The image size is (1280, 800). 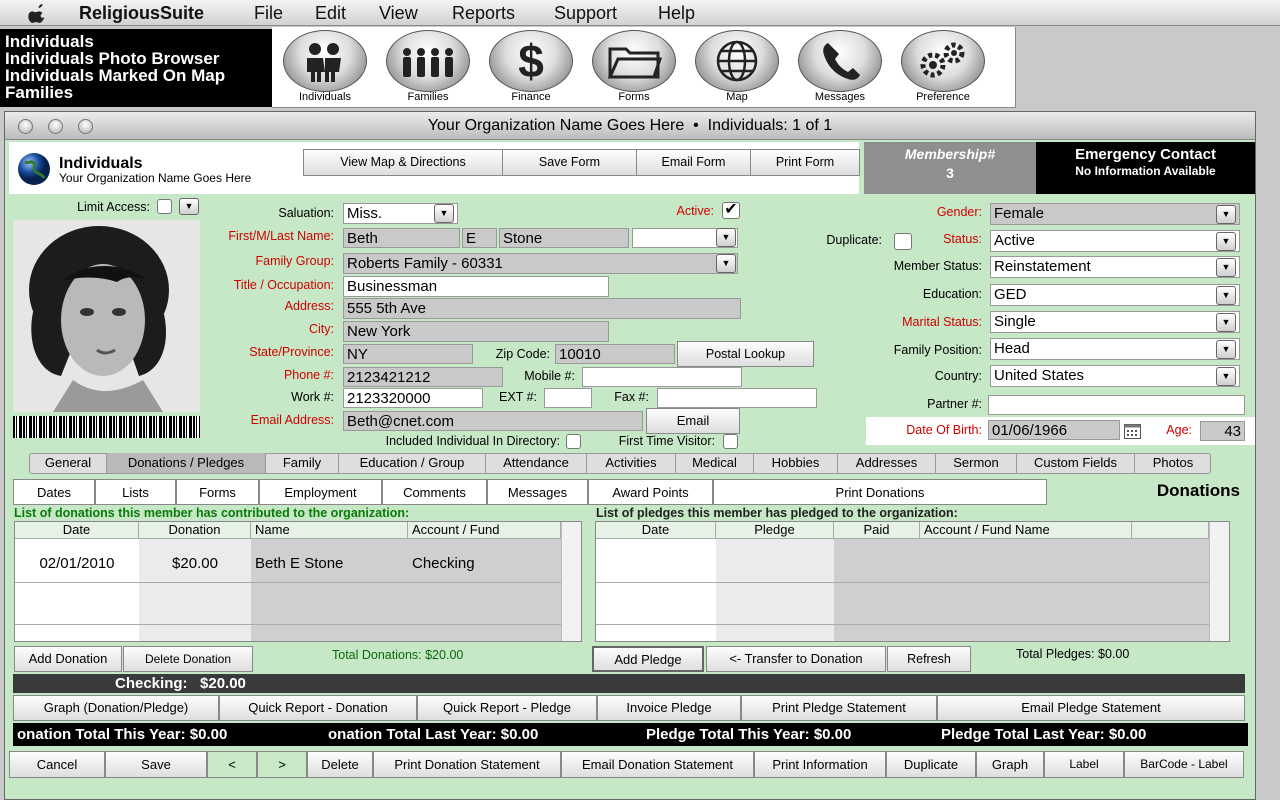 I want to click on tab-addresses: Addresses, so click(x=887, y=463).